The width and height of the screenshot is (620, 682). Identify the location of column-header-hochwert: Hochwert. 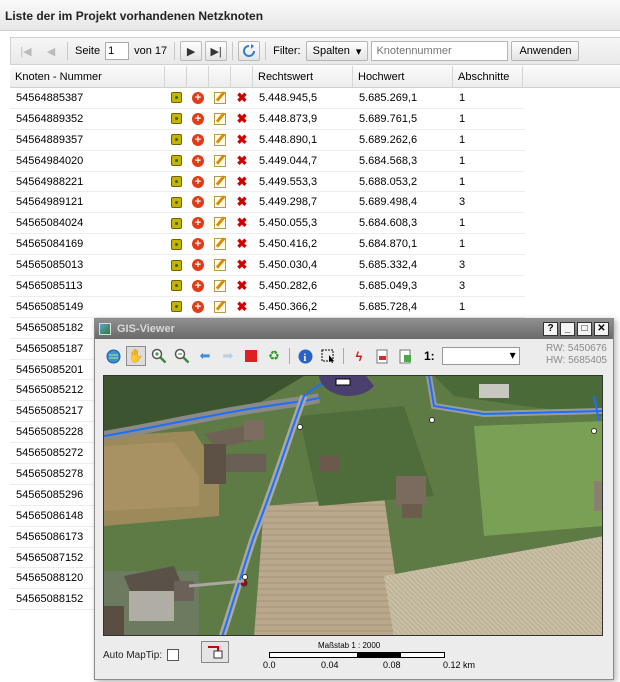
(403, 77).